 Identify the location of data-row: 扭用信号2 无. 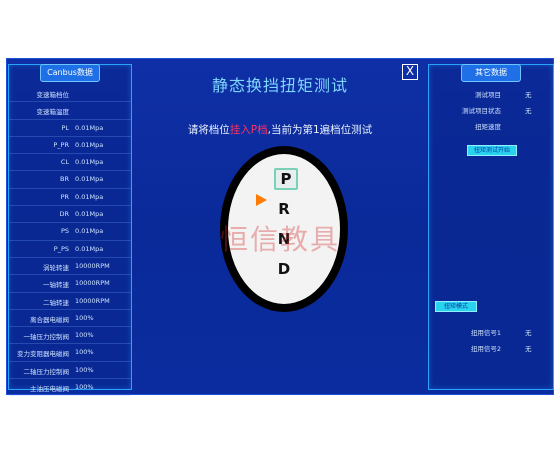
(491, 347).